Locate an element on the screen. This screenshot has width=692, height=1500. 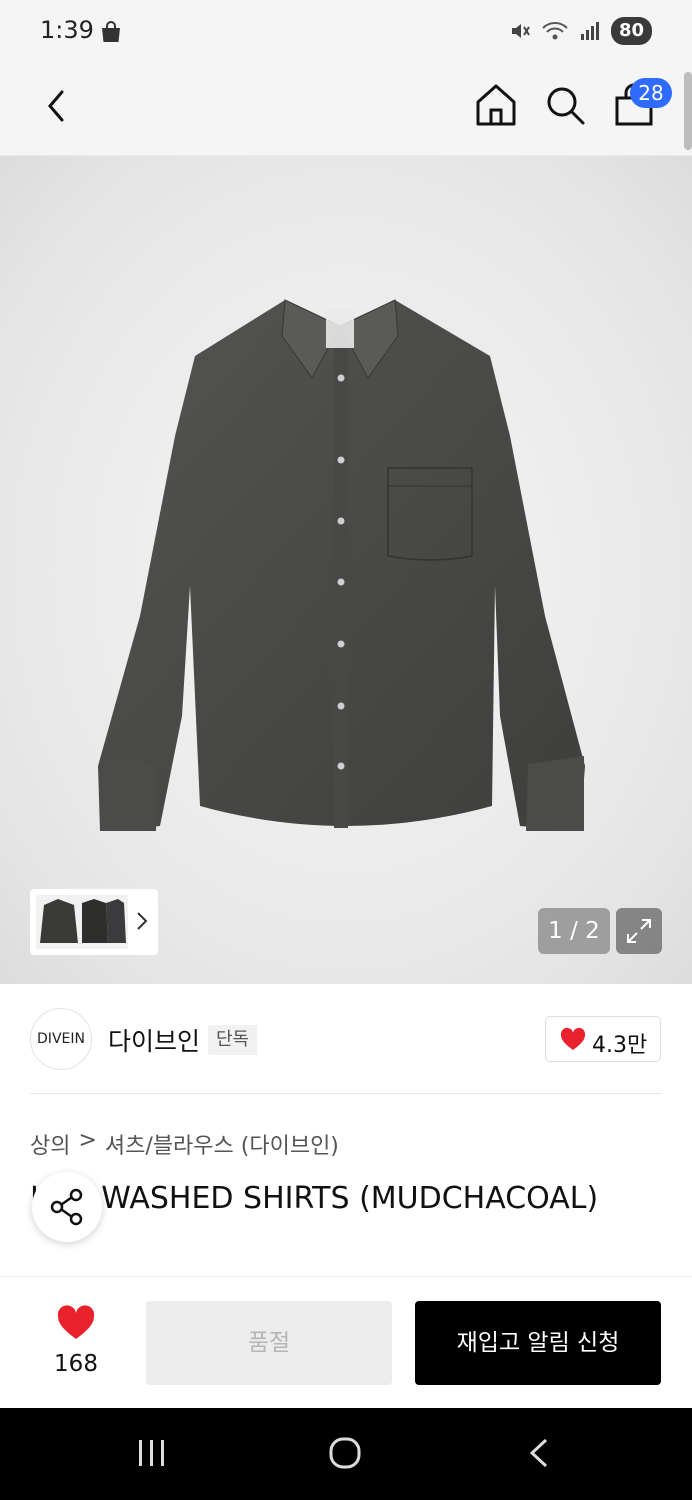
home-nav-icon is located at coordinates (345, 1453).